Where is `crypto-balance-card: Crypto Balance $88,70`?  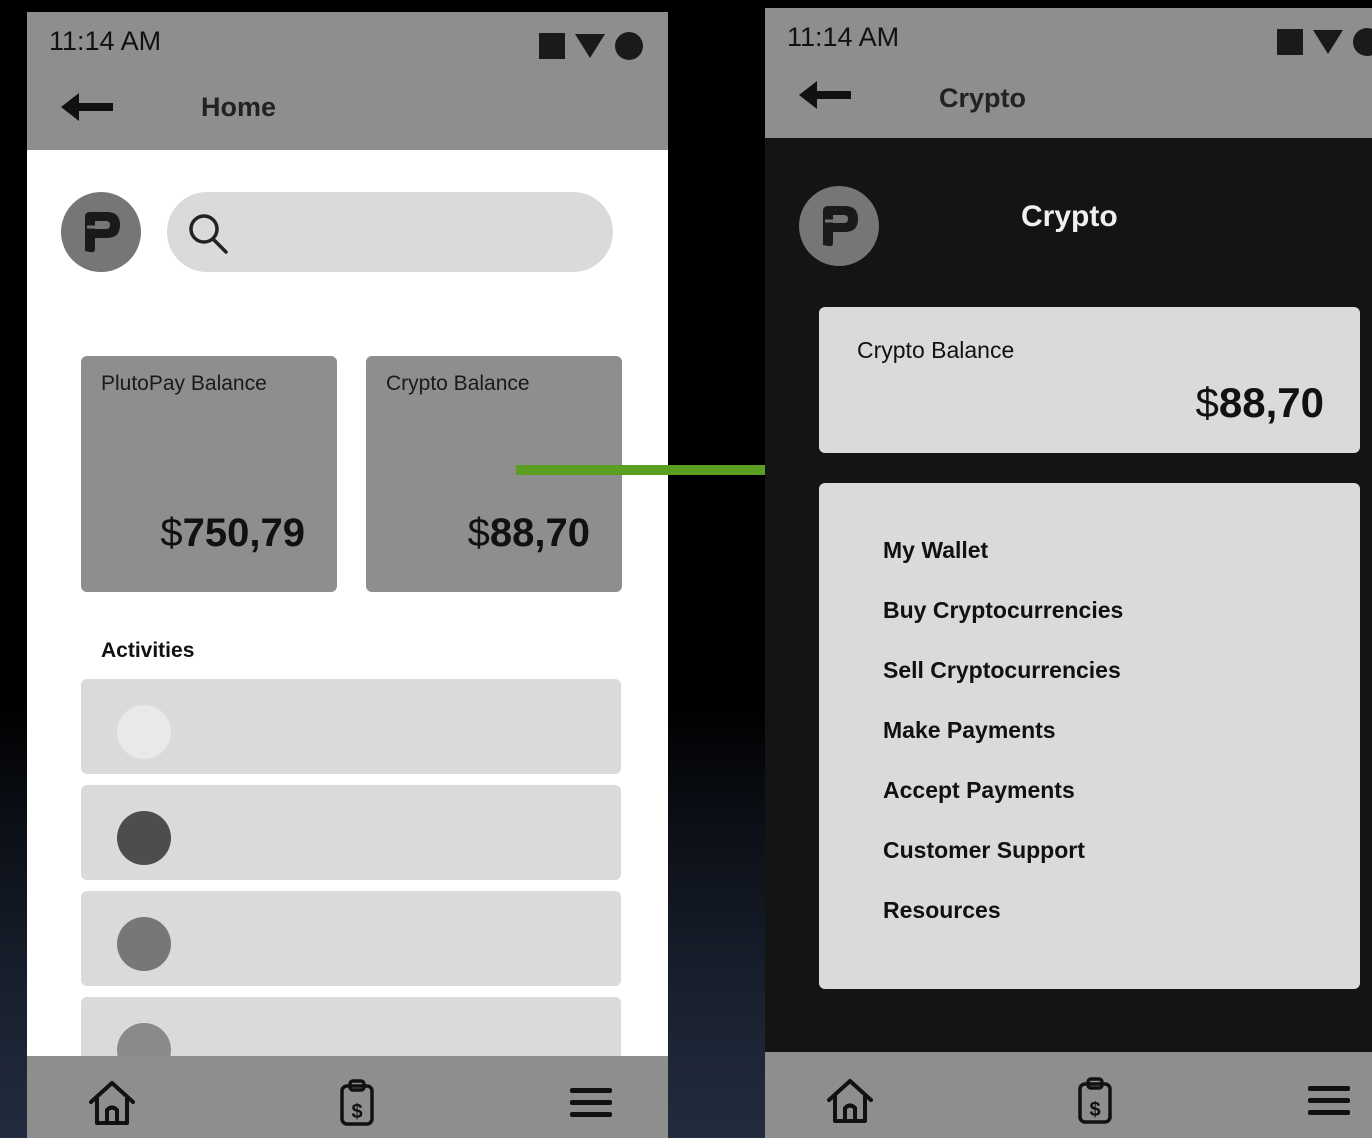 crypto-balance-card: Crypto Balance $88,70 is located at coordinates (1089, 380).